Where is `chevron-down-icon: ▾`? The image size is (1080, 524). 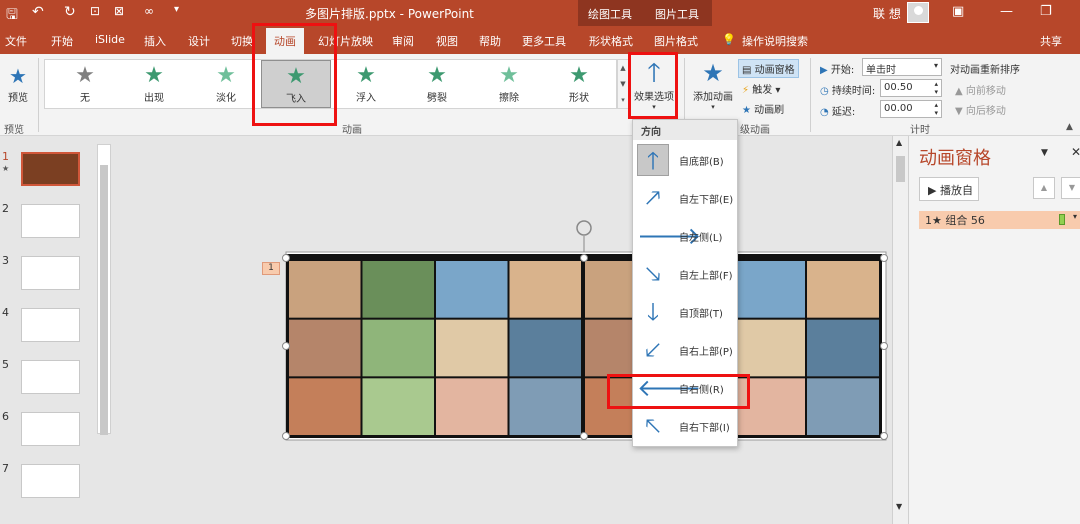 chevron-down-icon: ▾ is located at coordinates (1075, 216).